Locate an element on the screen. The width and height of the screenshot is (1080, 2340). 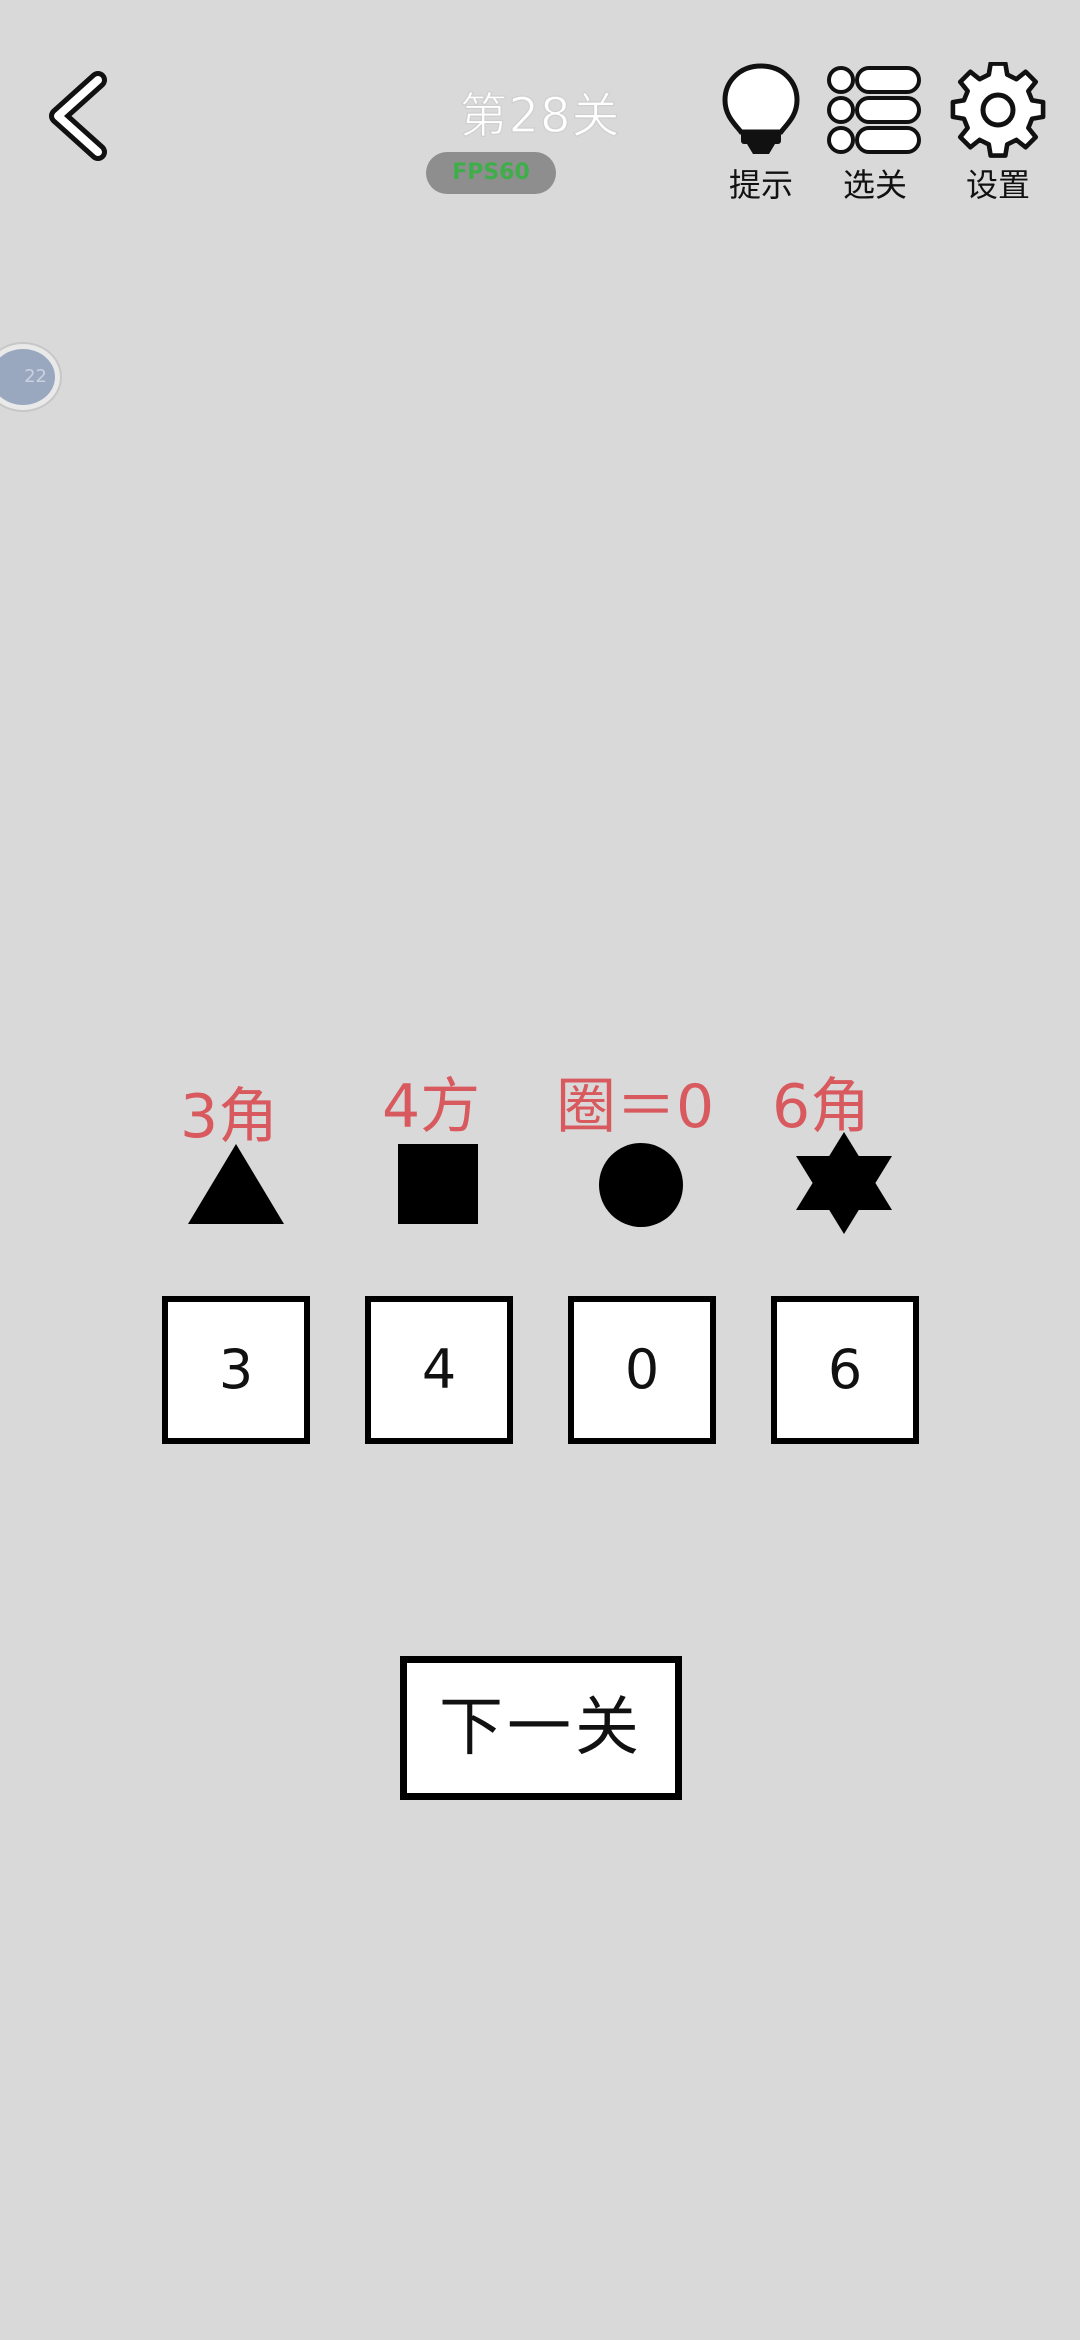
next-level-button: 下一关 is located at coordinates (541, 1728).